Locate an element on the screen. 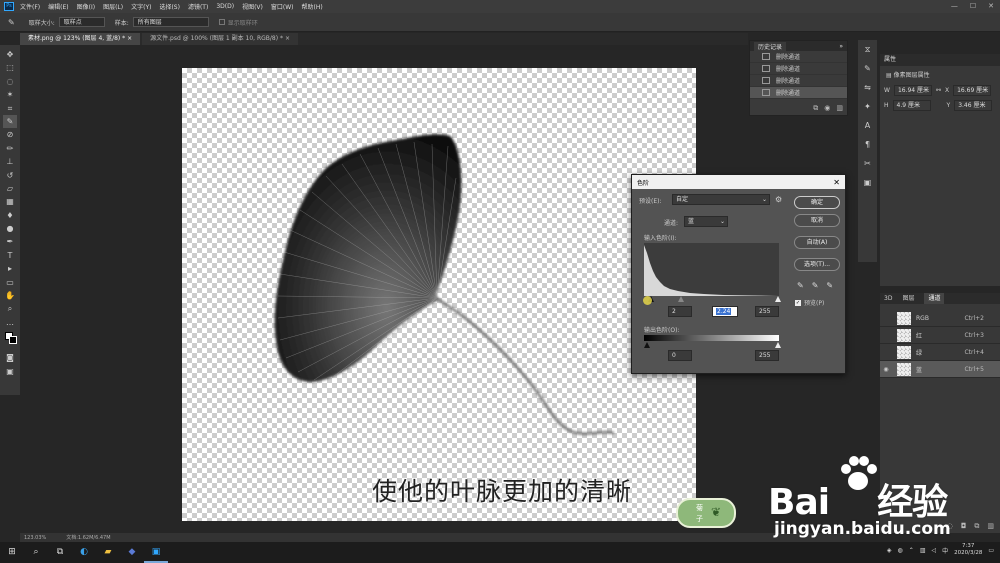 The height and width of the screenshot is (563, 1000). chat-icon: ◍ is located at coordinates (900, 550).